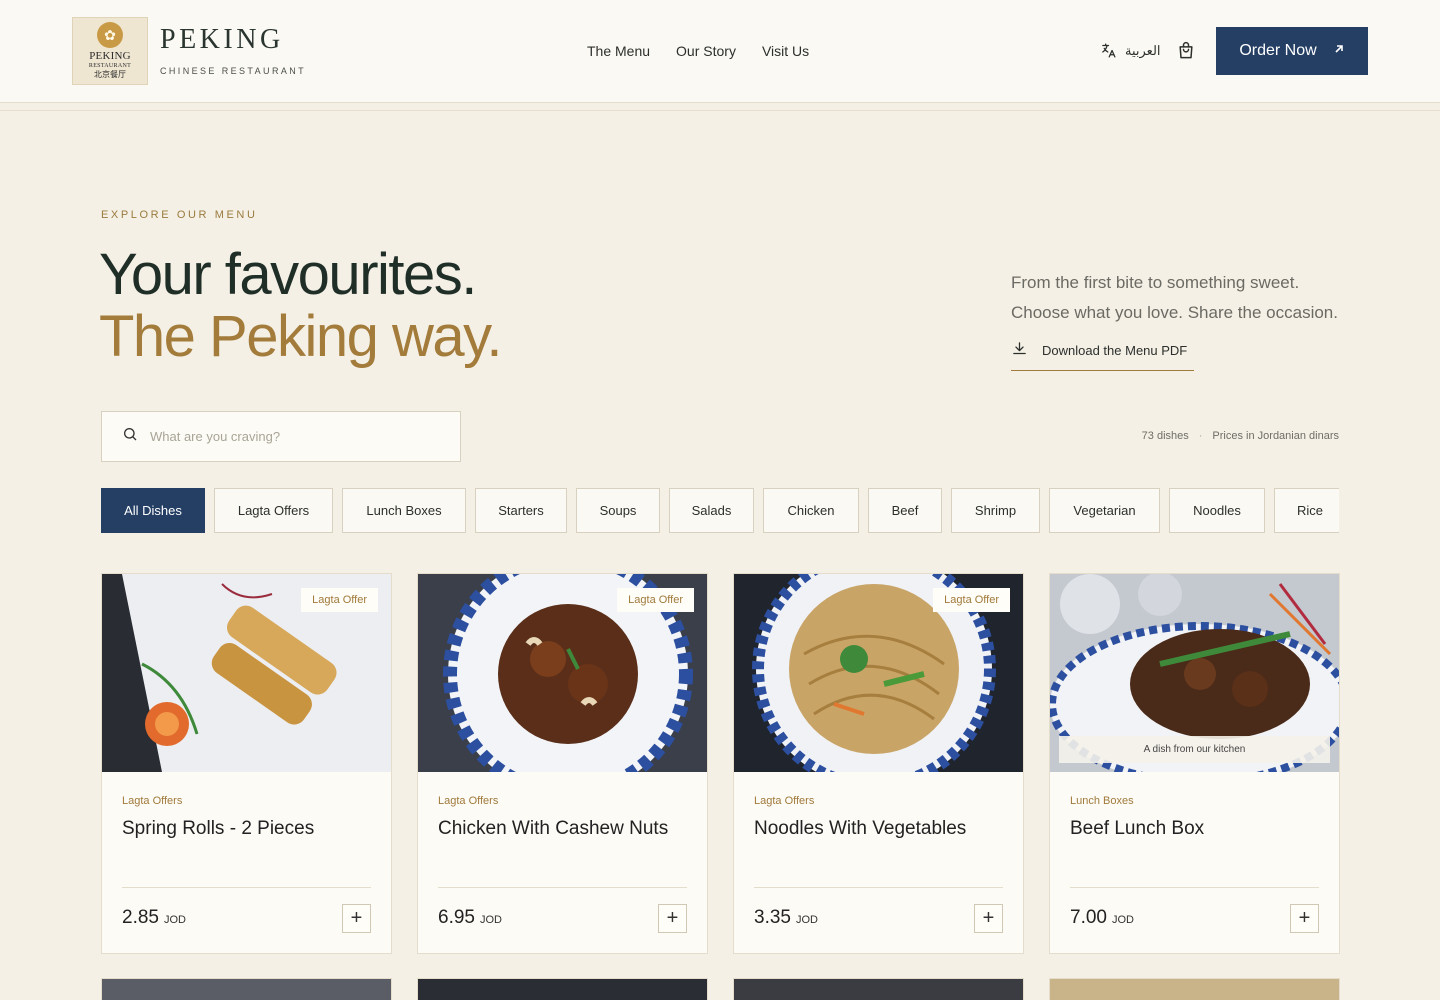 The width and height of the screenshot is (1440, 1000). I want to click on download-menu-pdf-link: Download the Menu PDF, so click(1102, 355).